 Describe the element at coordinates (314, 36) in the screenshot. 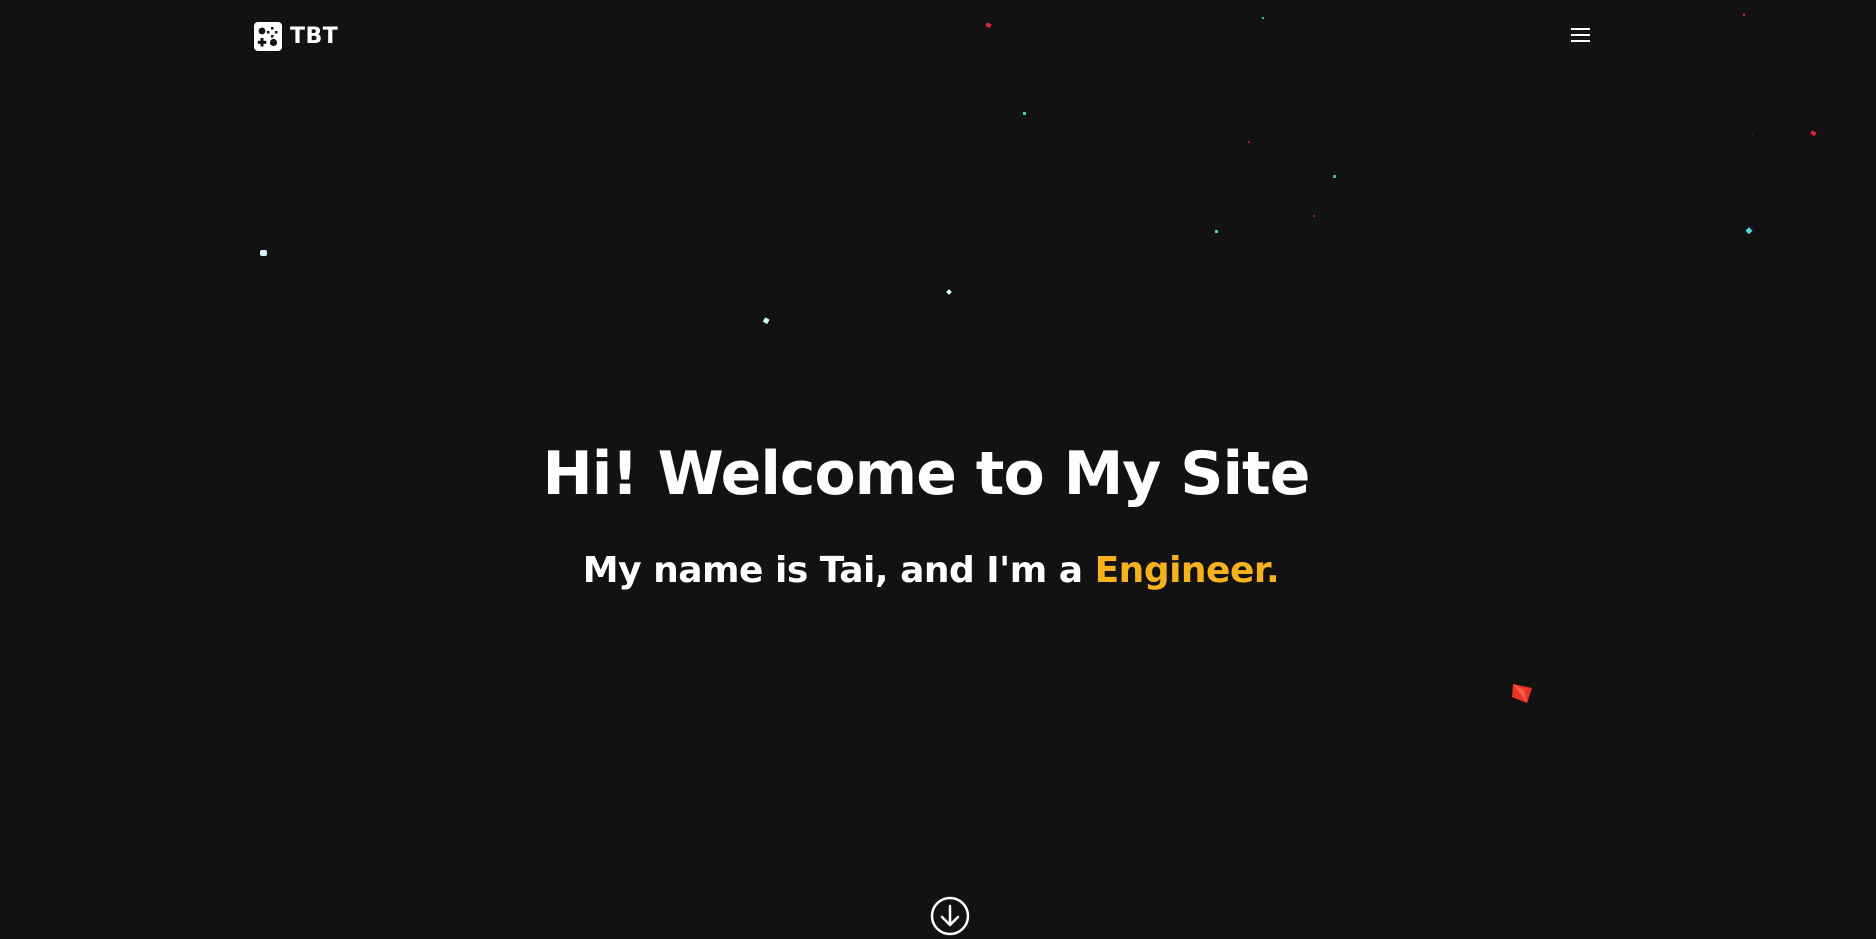

I see `brand-name: TBT` at that location.